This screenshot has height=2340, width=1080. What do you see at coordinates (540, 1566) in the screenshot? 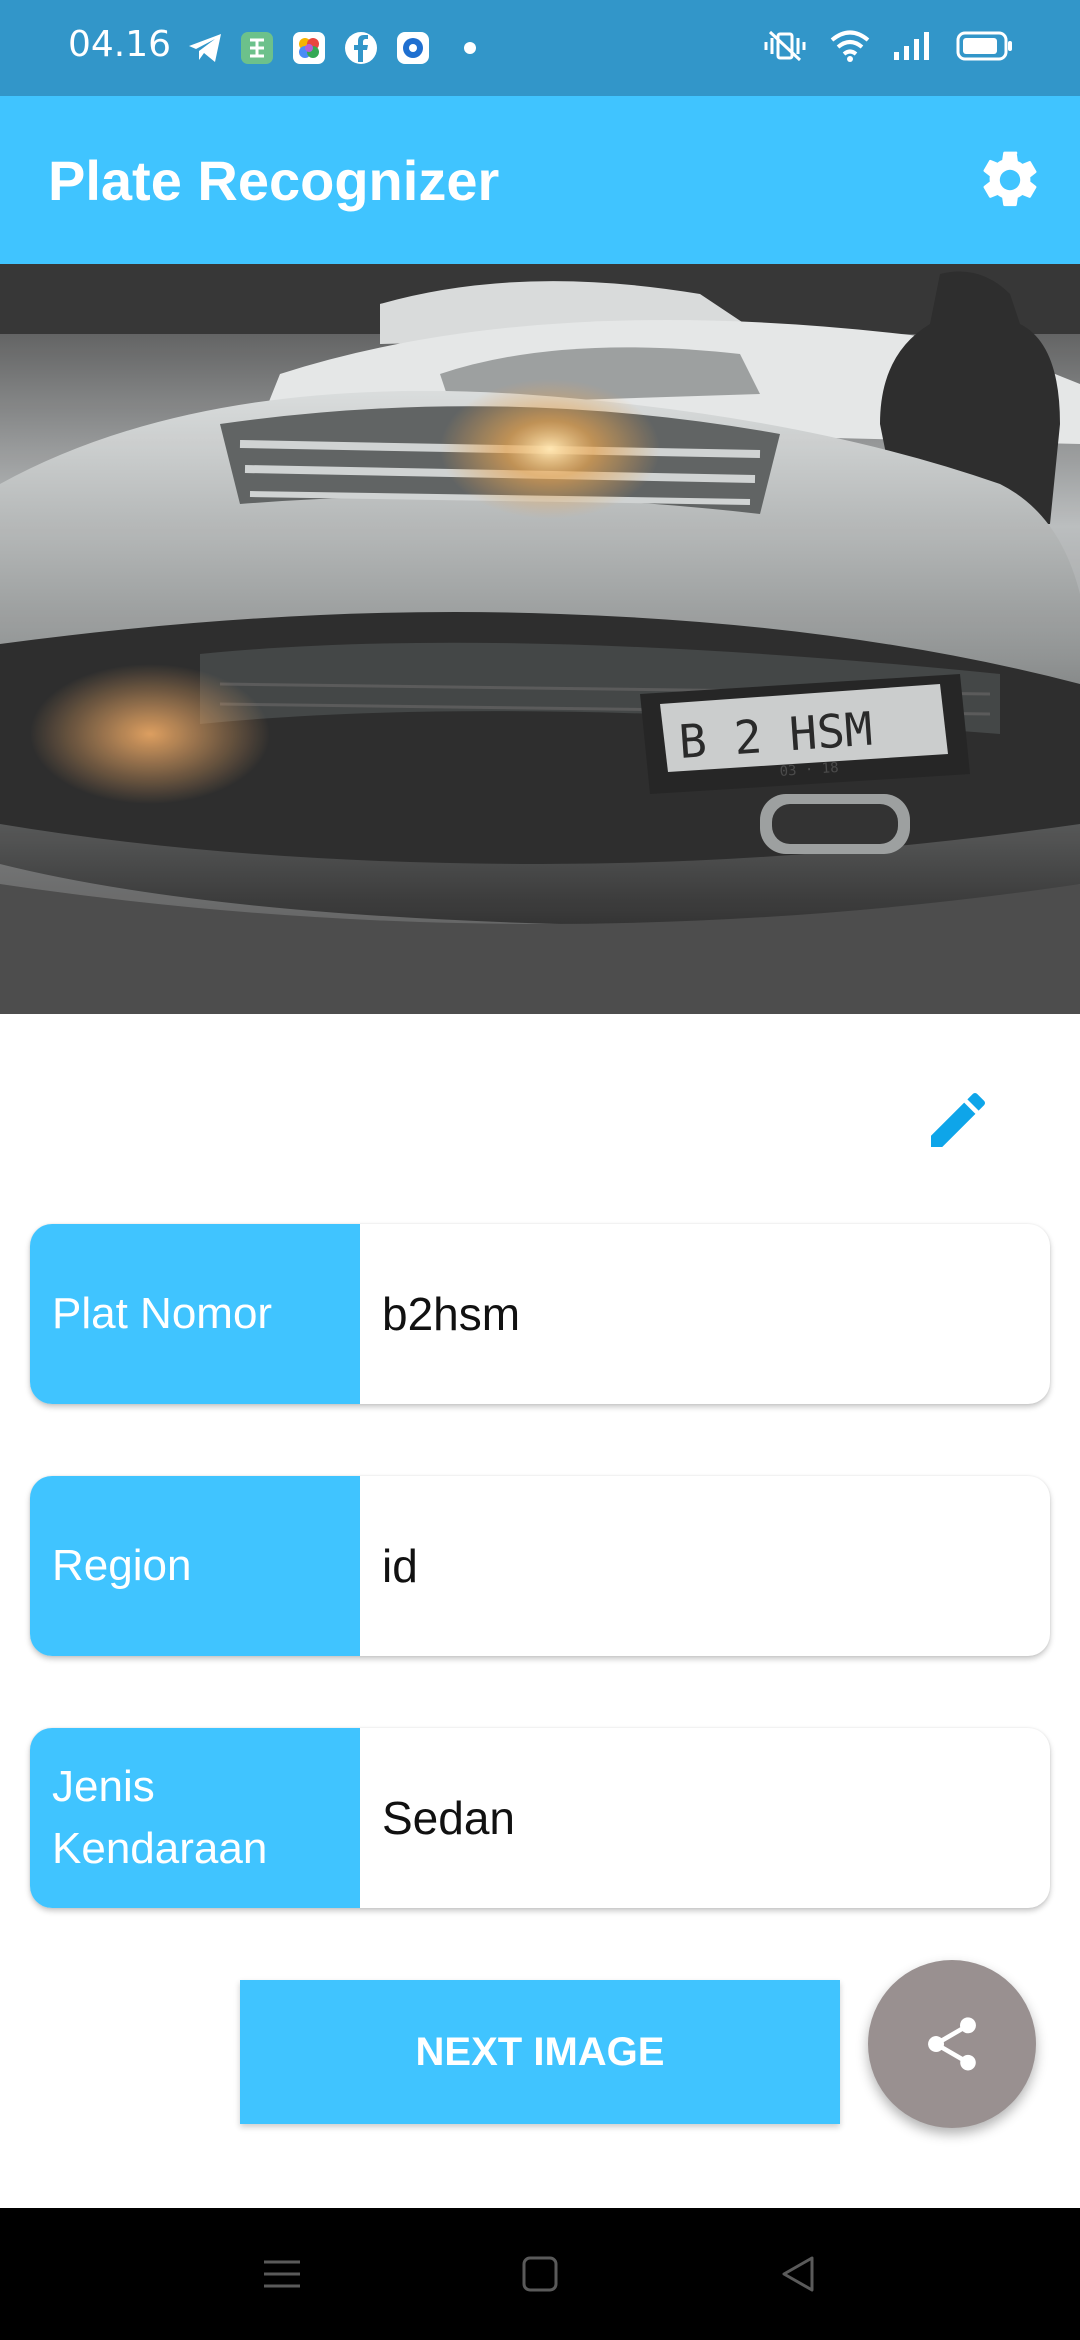
I see `region-card: Region id` at bounding box center [540, 1566].